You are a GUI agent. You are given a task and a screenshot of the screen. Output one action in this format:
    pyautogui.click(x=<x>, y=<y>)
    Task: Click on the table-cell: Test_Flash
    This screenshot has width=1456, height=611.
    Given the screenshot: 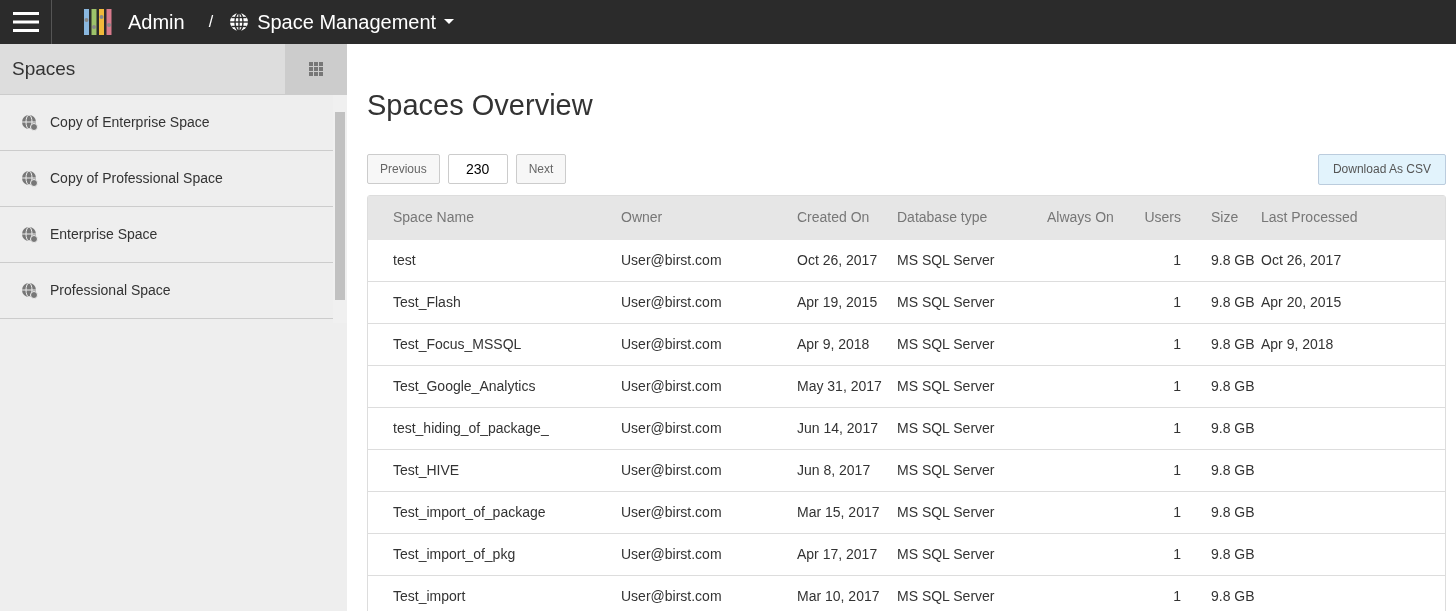 What is the action you would take?
    pyautogui.click(x=427, y=301)
    